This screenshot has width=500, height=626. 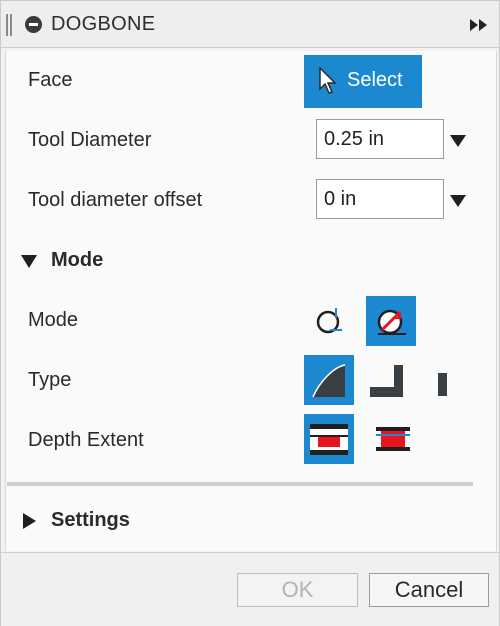 What do you see at coordinates (103, 24) in the screenshot?
I see `panel-title: DOGBONE` at bounding box center [103, 24].